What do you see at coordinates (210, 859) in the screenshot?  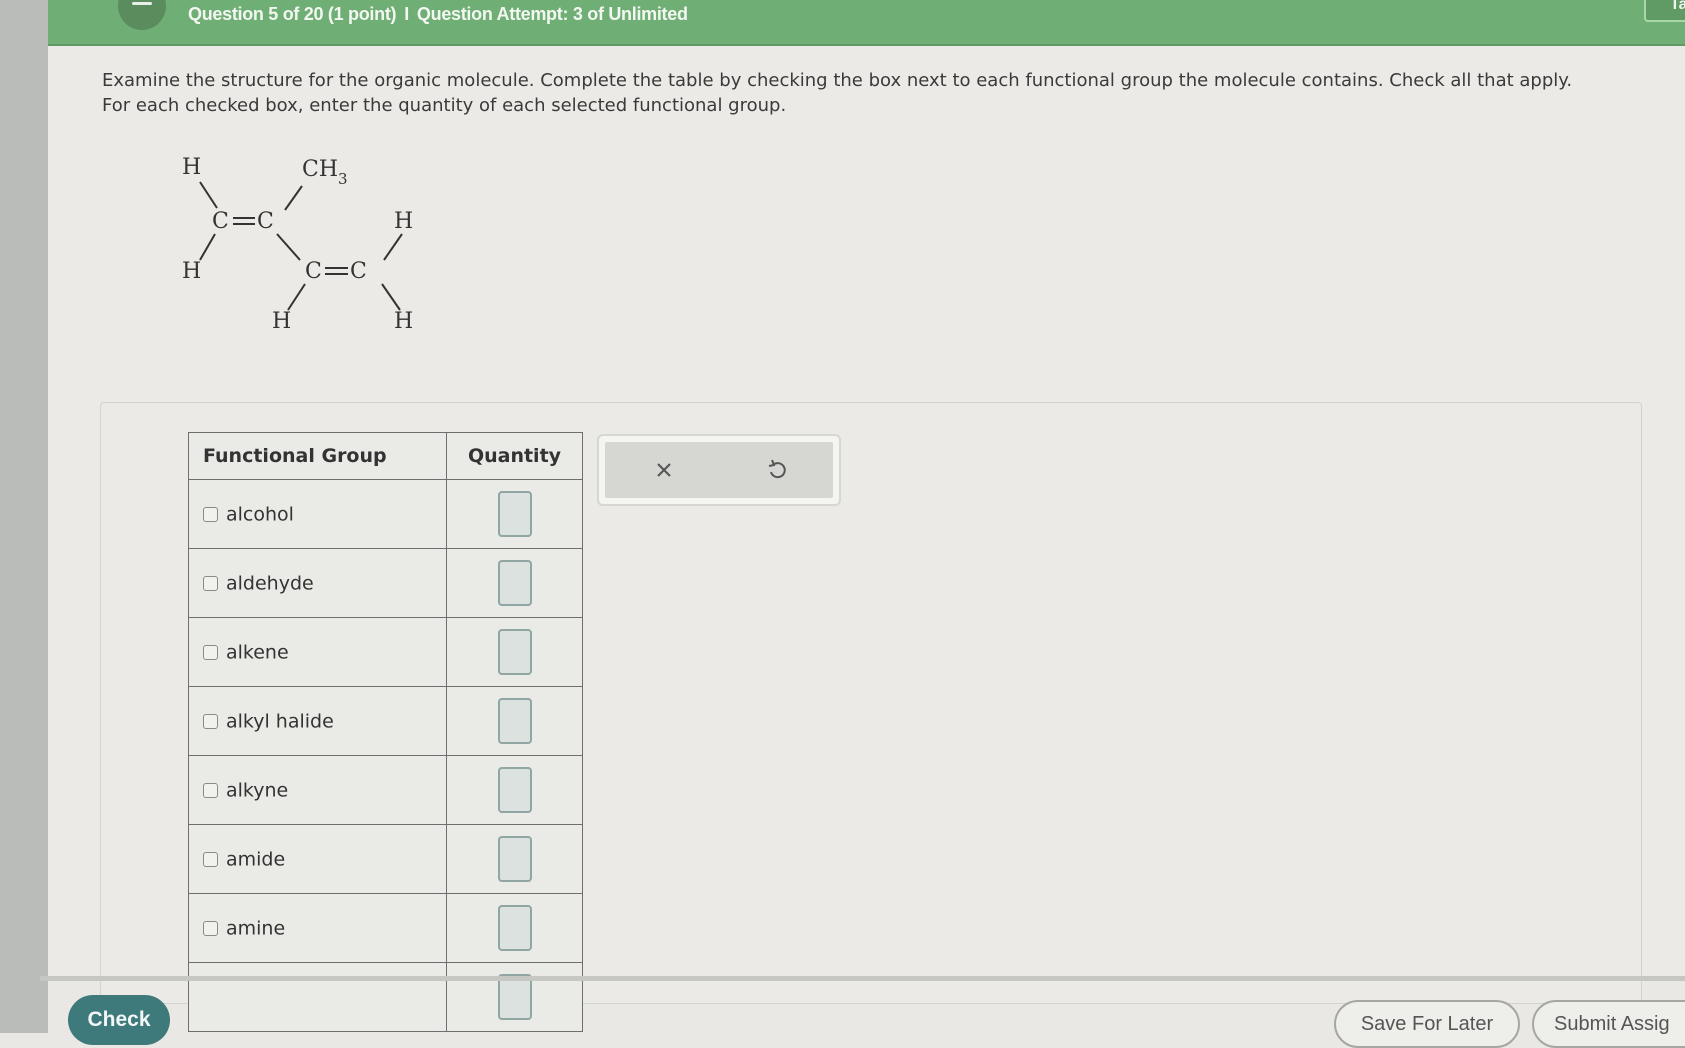 I see `checkbox-amide` at bounding box center [210, 859].